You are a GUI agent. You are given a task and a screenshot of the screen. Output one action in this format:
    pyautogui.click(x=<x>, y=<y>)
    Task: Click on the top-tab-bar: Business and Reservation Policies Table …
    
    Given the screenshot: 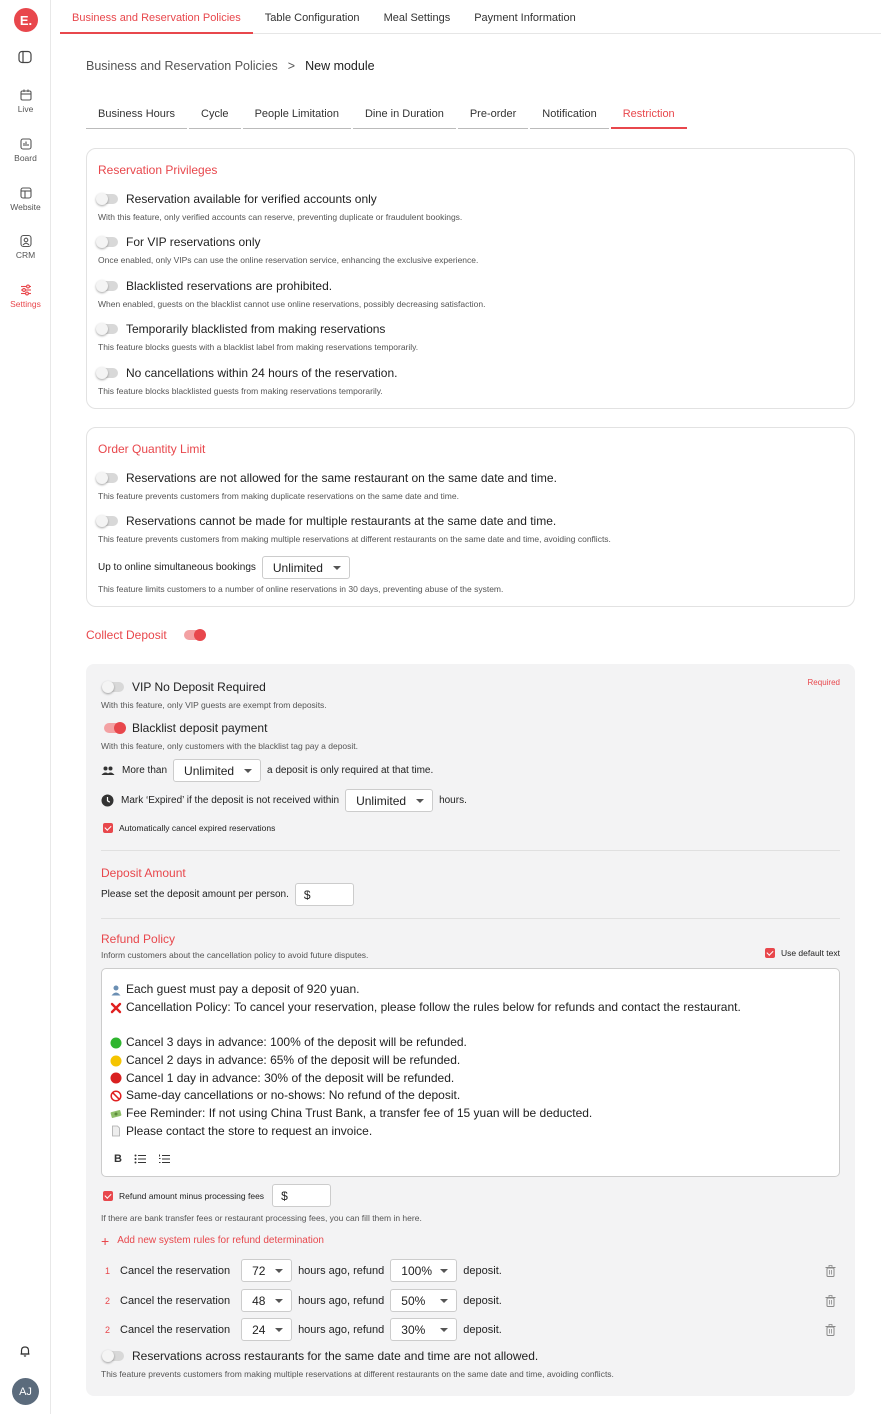 What is the action you would take?
    pyautogui.click(x=470, y=17)
    